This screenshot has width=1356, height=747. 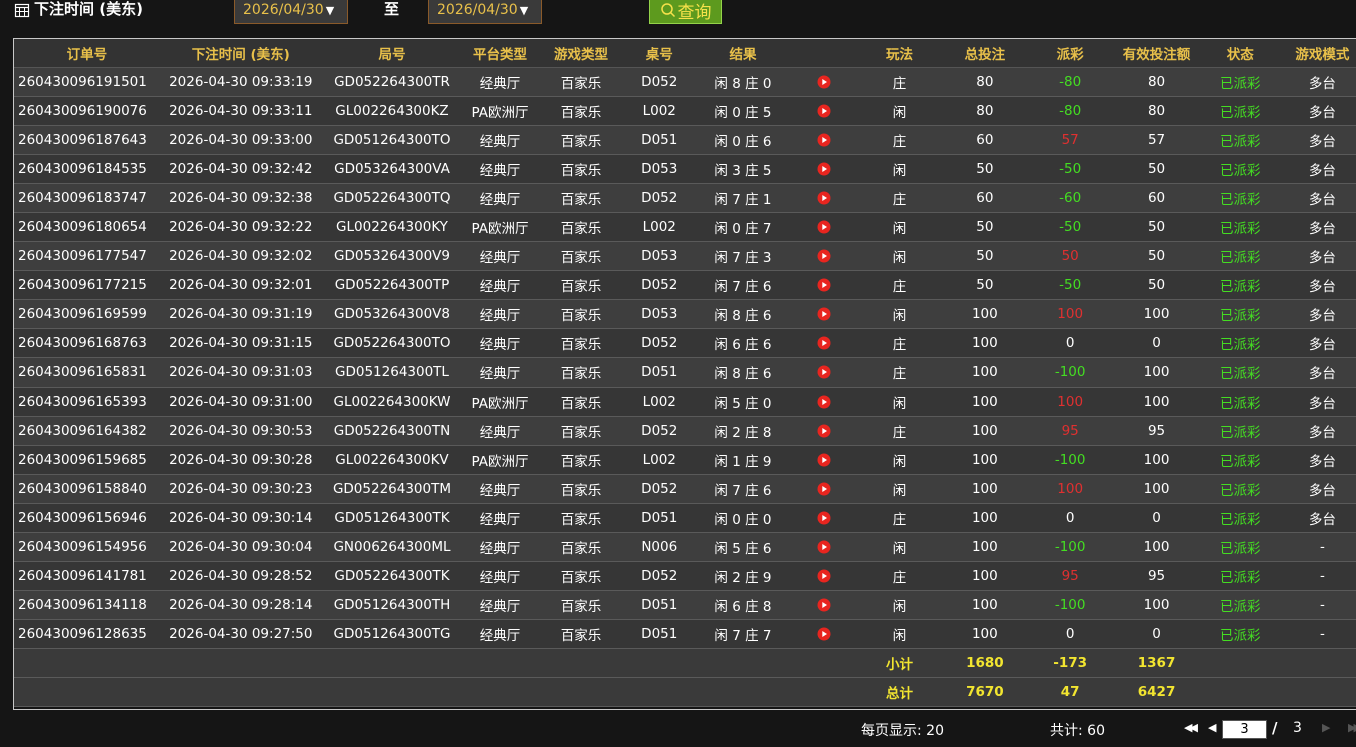 I want to click on cell-table-no: L002, so click(x=659, y=111).